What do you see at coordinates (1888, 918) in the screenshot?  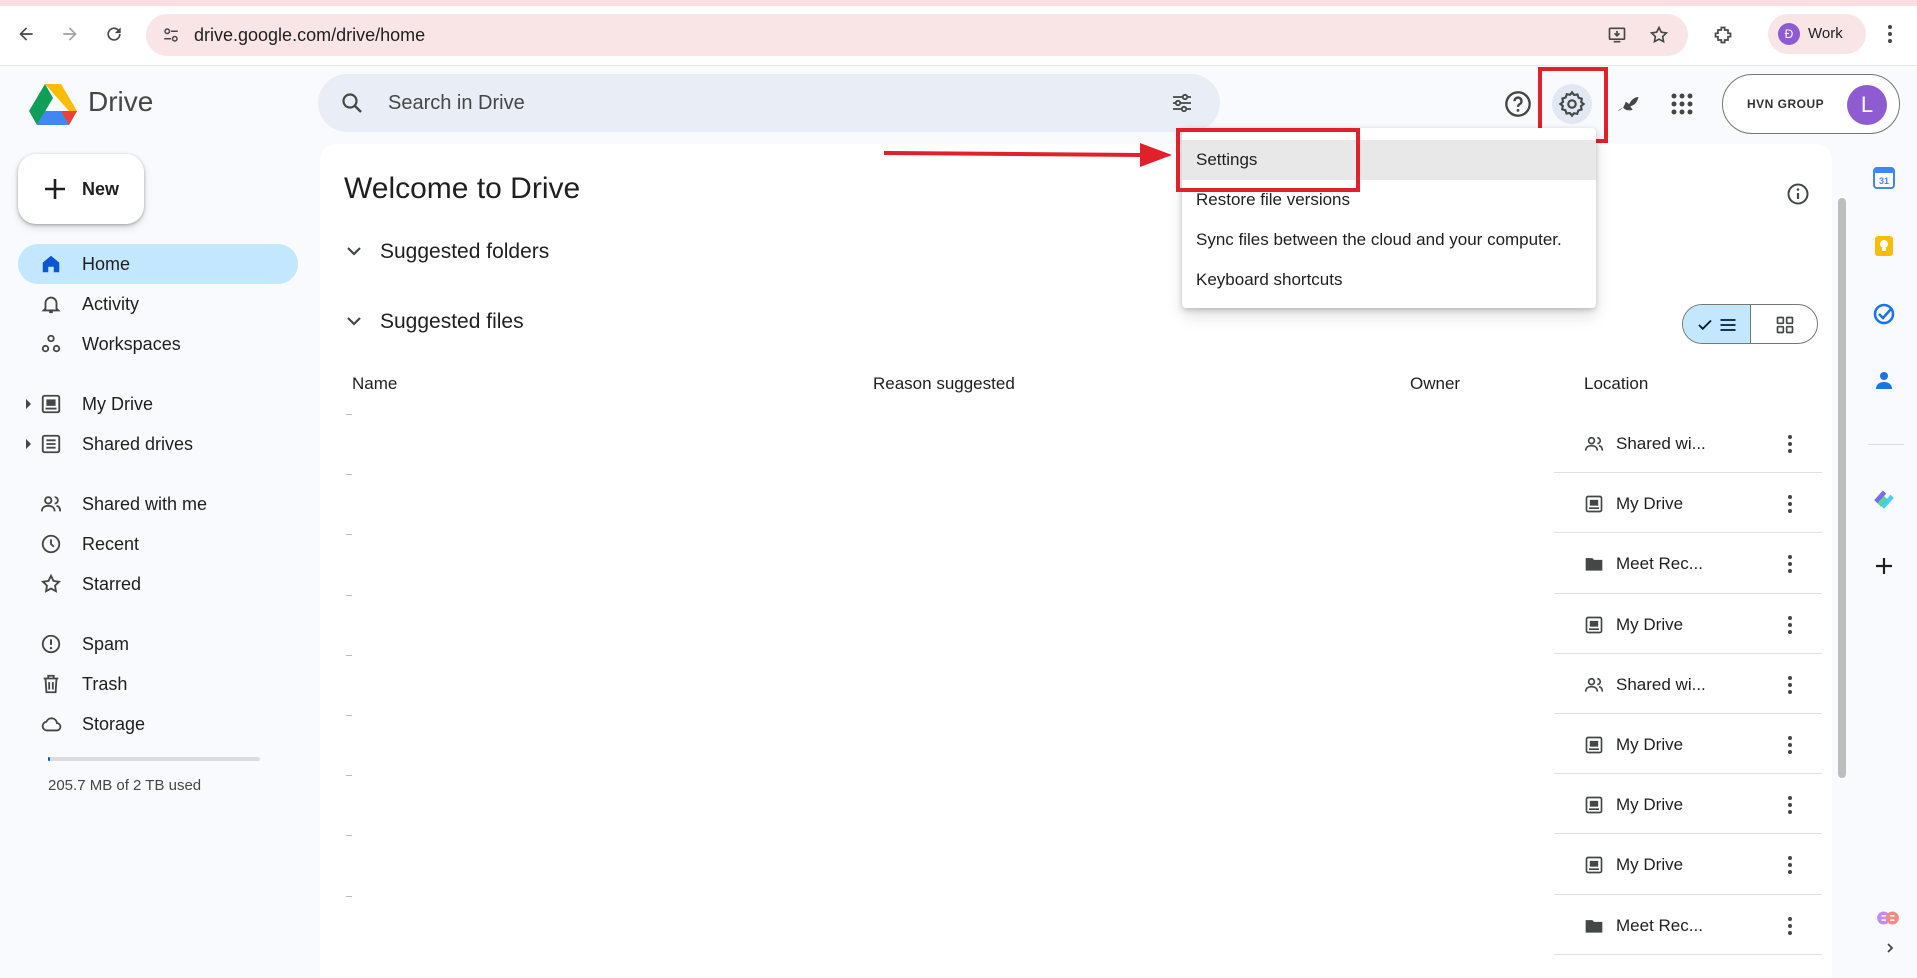 I see `gemini-brain-icon` at bounding box center [1888, 918].